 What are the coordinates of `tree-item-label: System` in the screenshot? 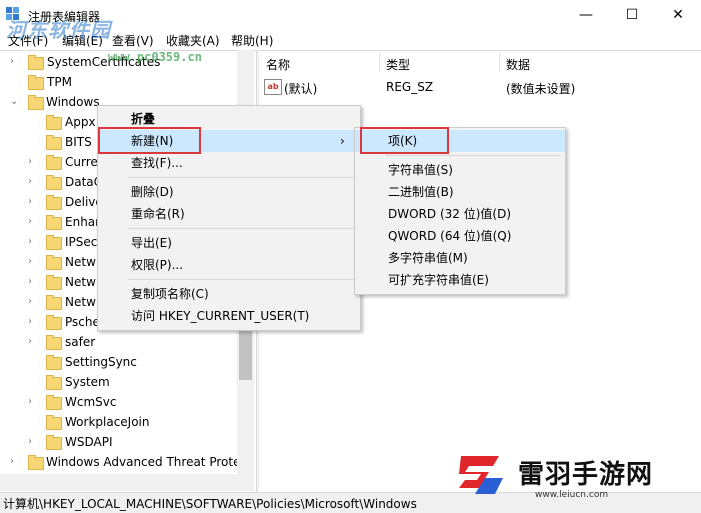 It's located at (87, 382).